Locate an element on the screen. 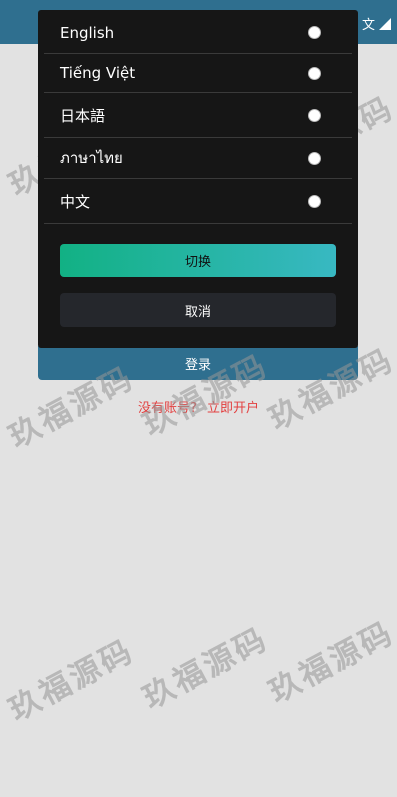 Image resolution: width=397 pixels, height=797 pixels. language-option-chinese: 中文 is located at coordinates (198, 201).